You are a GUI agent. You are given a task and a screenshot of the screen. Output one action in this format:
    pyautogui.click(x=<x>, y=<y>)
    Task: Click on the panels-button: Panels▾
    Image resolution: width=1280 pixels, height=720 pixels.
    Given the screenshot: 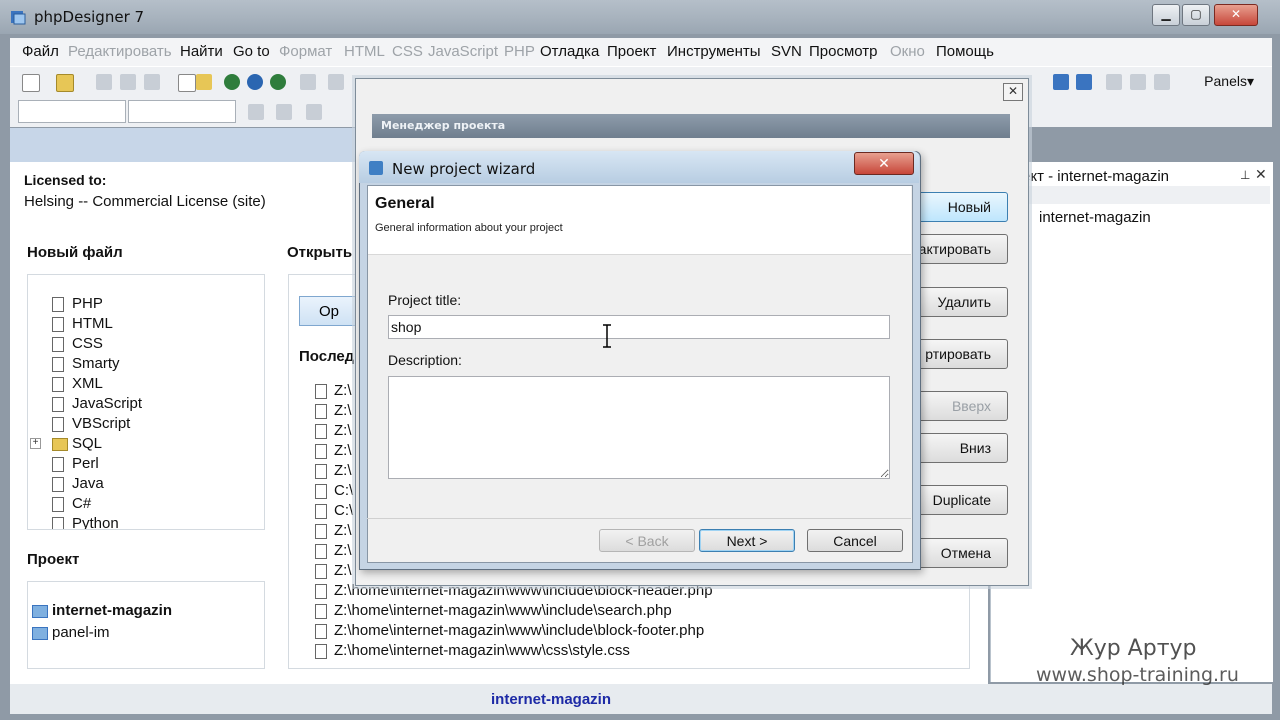 What is the action you would take?
    pyautogui.click(x=1229, y=81)
    